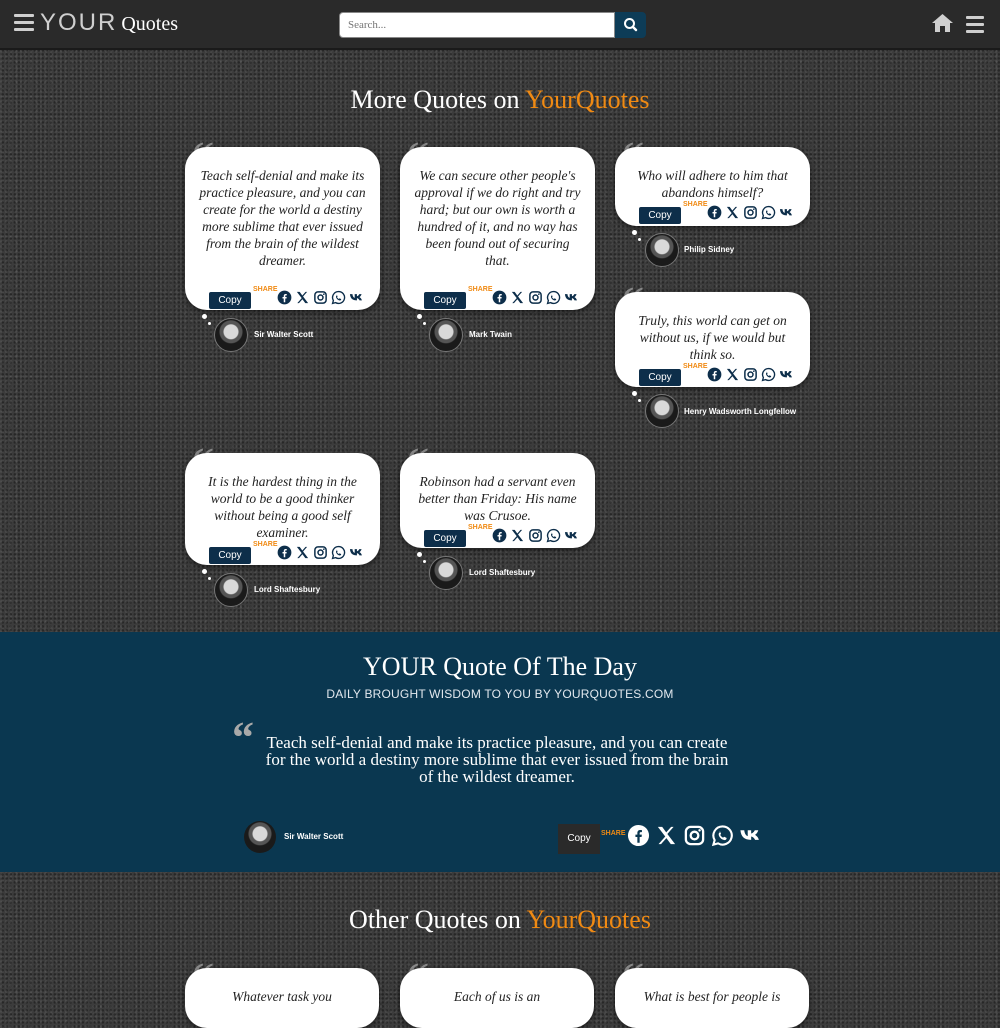 Image resolution: width=1000 pixels, height=1028 pixels. What do you see at coordinates (588, 919) in the screenshot?
I see `heading-accent: YourQuotes` at bounding box center [588, 919].